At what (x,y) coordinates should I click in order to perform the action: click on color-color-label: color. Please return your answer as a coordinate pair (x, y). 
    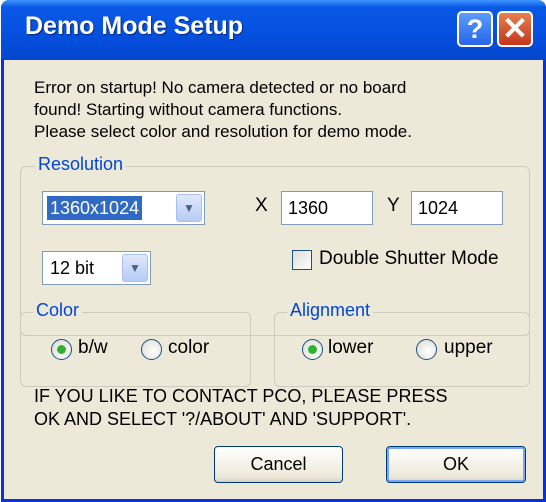
    Looking at the image, I should click on (188, 348).